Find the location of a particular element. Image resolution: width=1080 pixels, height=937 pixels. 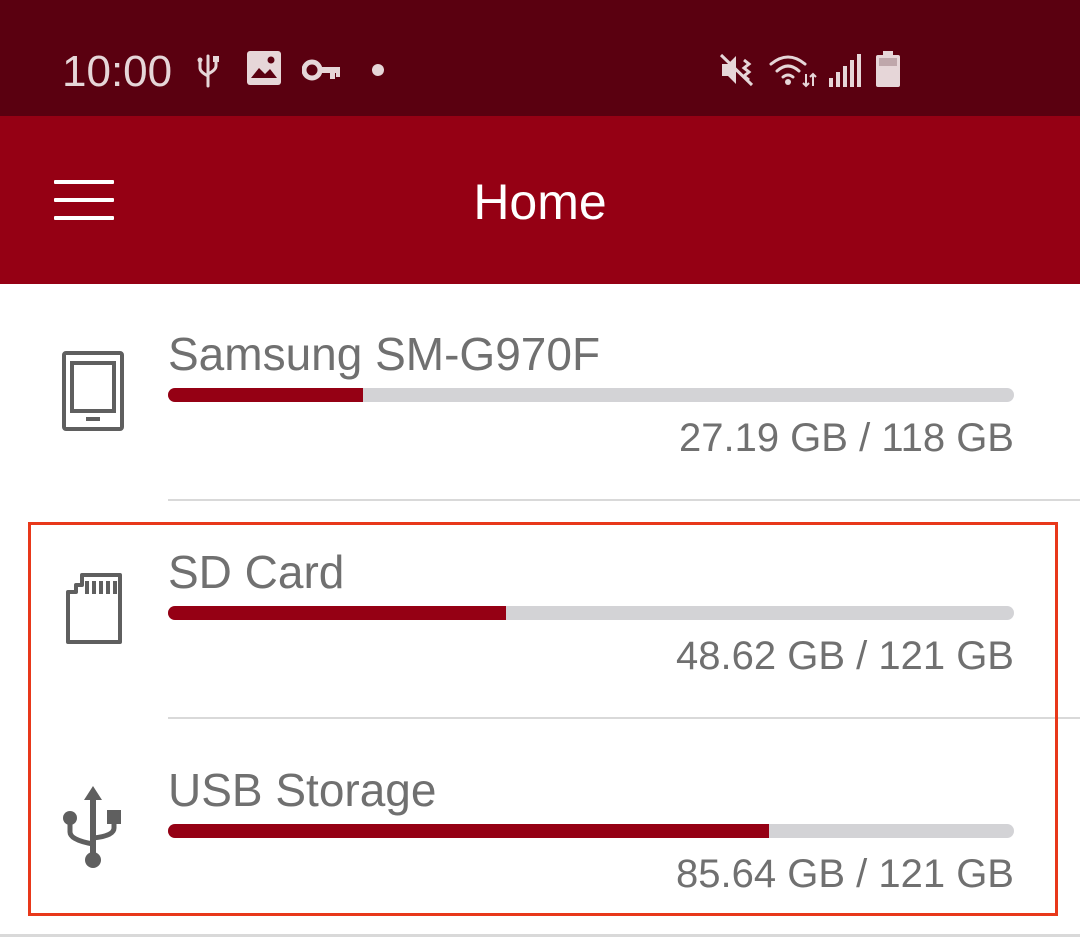

image-icon is located at coordinates (264, 68).